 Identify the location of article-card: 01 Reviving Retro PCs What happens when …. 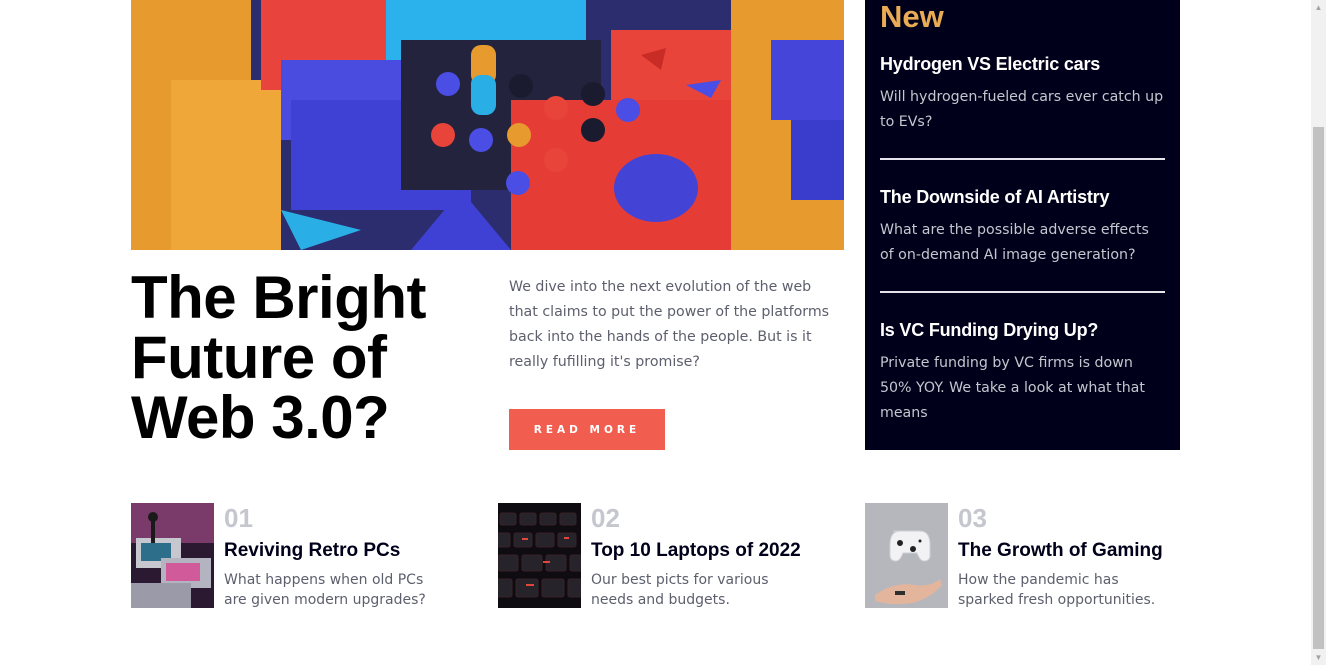
(296, 558).